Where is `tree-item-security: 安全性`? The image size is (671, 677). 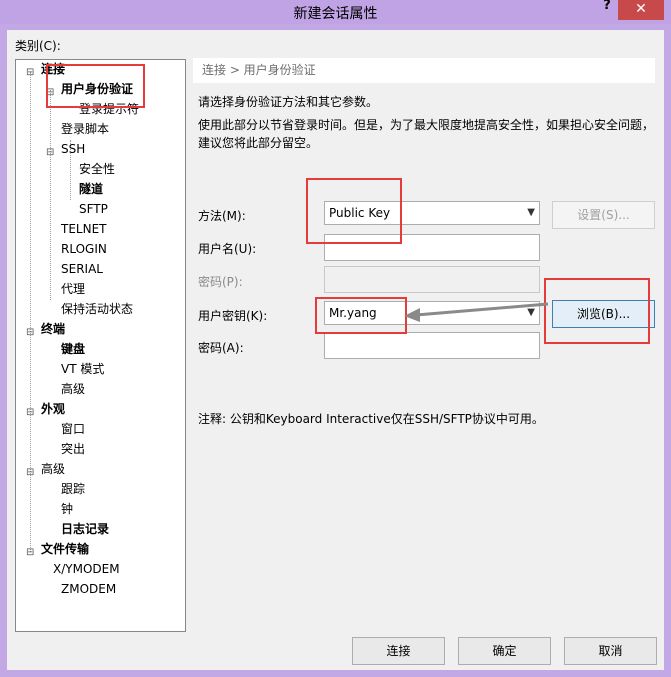 tree-item-security: 安全性 is located at coordinates (97, 169).